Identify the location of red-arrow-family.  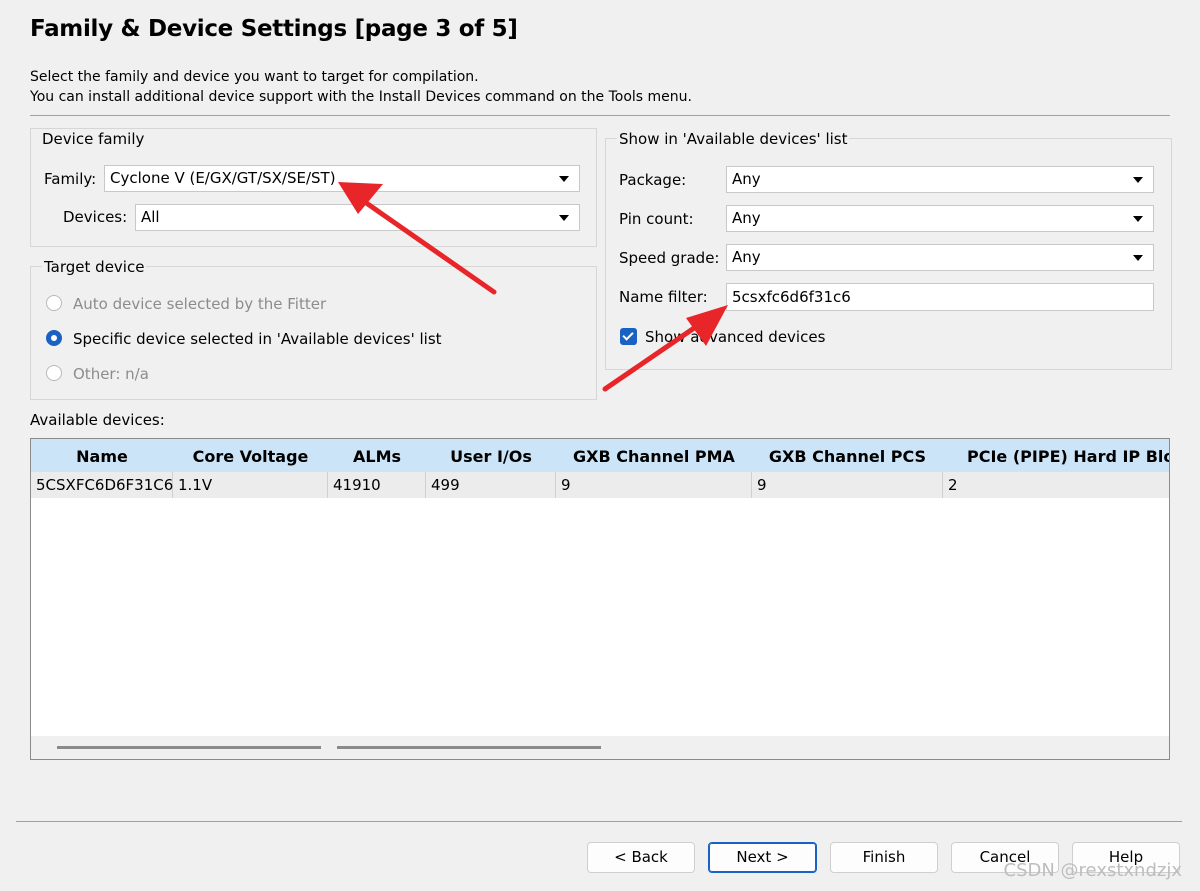
(417, 238).